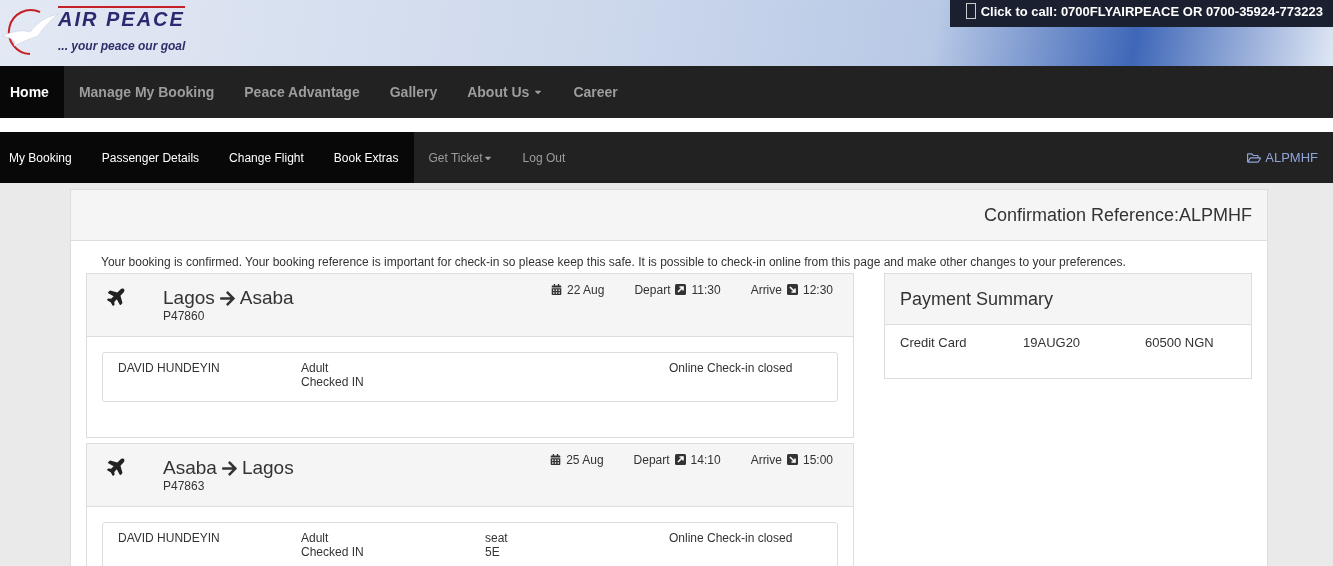 This screenshot has width=1333, height=566. Describe the element at coordinates (1052, 342) in the screenshot. I see `payment-date: 19AUG20` at that location.